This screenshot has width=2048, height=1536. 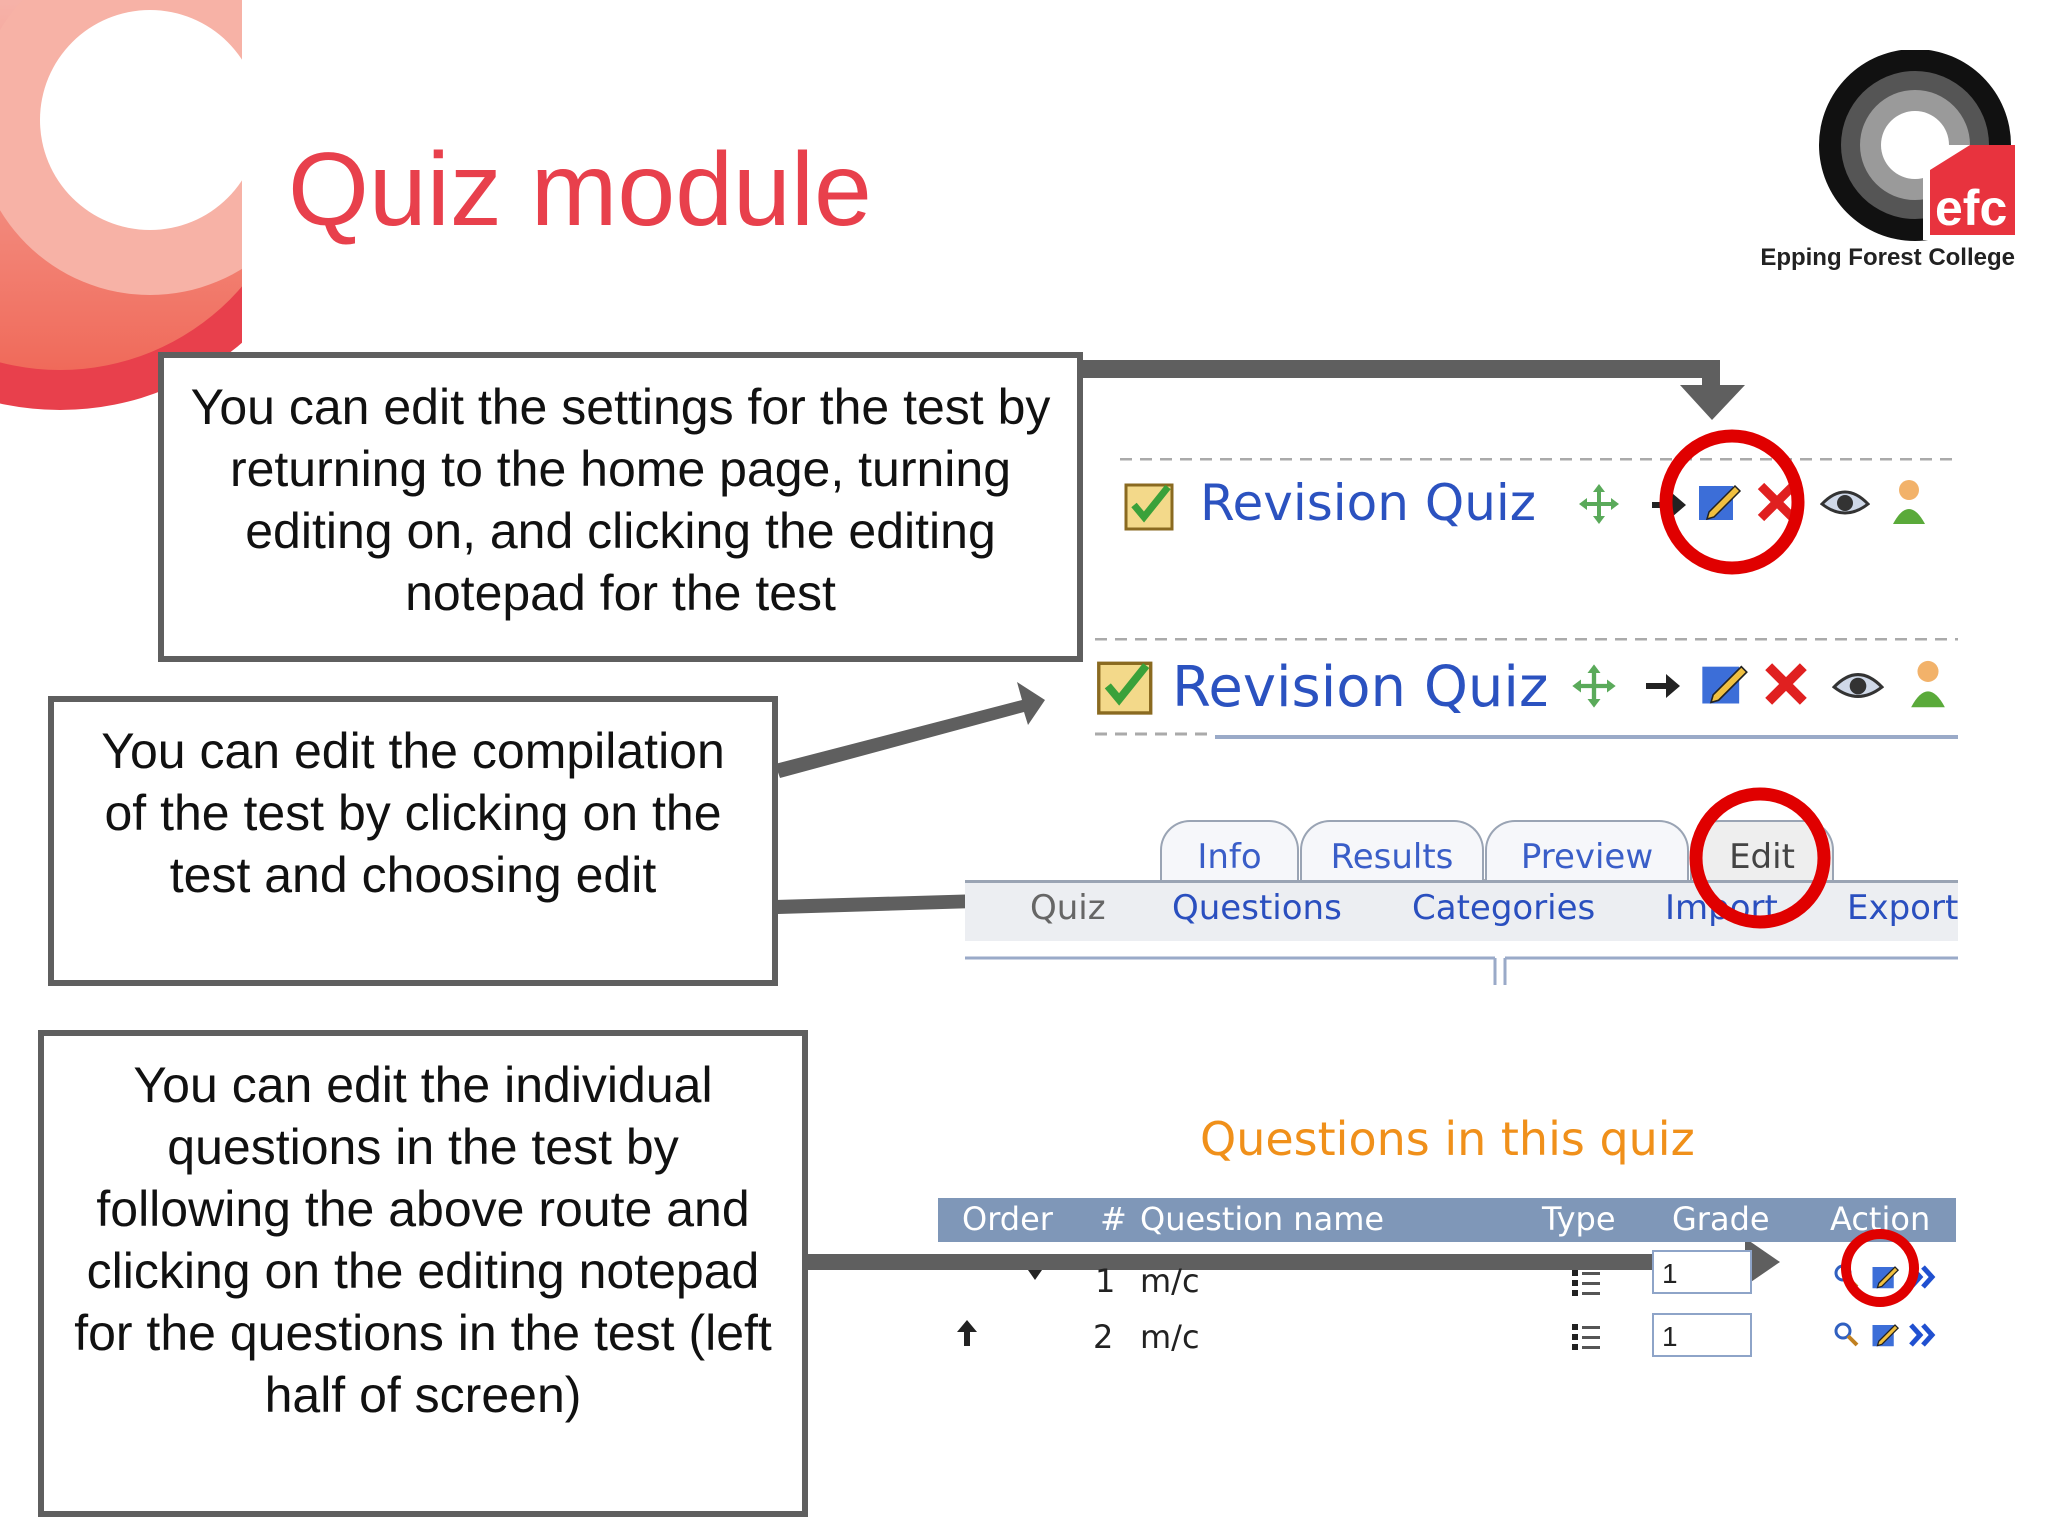 What do you see at coordinates (1732, 502) in the screenshot?
I see `highlight-circle-edit-settings` at bounding box center [1732, 502].